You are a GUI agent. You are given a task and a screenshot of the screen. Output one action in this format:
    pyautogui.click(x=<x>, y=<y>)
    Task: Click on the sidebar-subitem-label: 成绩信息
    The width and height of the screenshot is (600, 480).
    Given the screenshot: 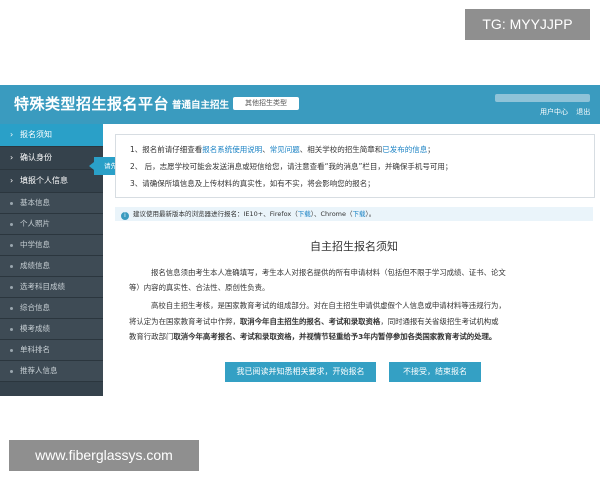 What is the action you would take?
    pyautogui.click(x=35, y=265)
    